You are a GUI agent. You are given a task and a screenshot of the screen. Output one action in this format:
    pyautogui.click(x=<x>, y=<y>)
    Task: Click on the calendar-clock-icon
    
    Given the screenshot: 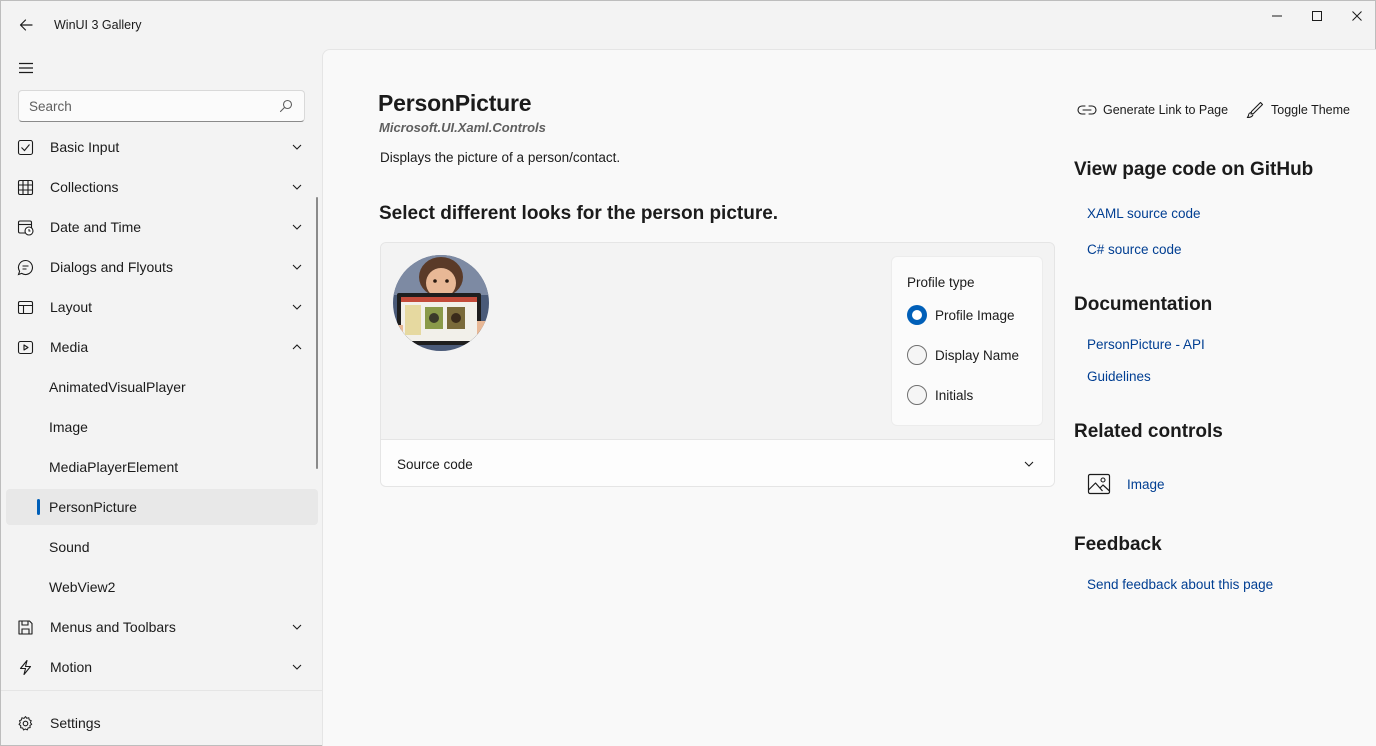 What is the action you would take?
    pyautogui.click(x=25, y=228)
    